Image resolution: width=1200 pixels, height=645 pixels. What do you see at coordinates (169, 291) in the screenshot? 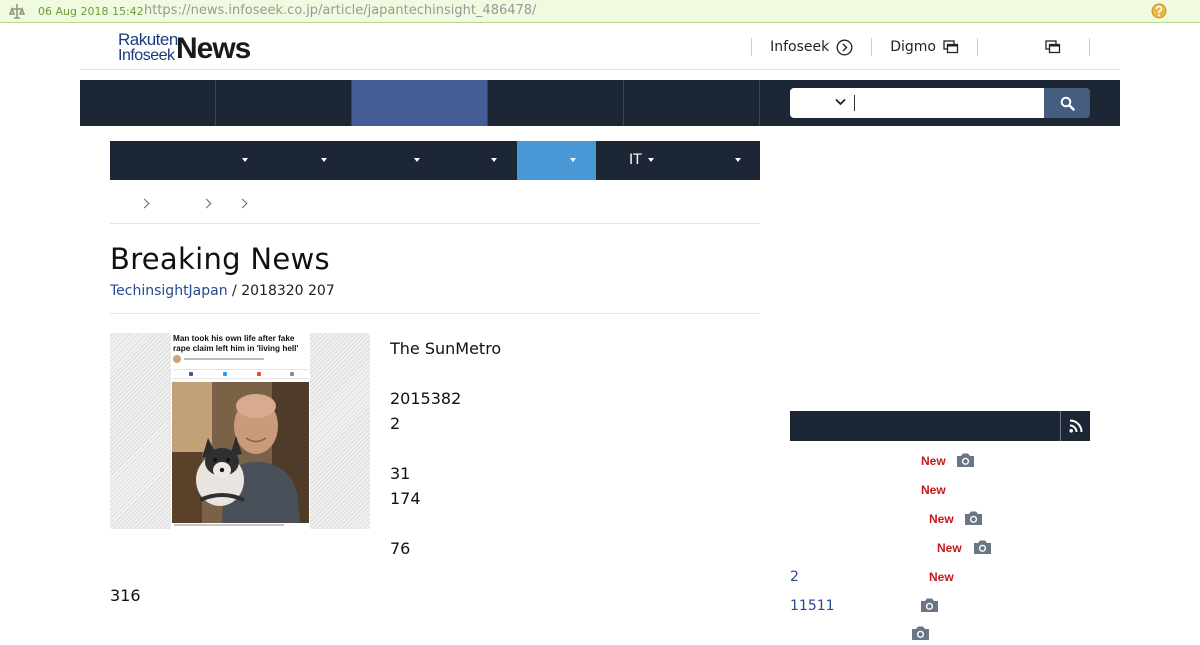
I see `article-source-link: TechinsightJapan` at bounding box center [169, 291].